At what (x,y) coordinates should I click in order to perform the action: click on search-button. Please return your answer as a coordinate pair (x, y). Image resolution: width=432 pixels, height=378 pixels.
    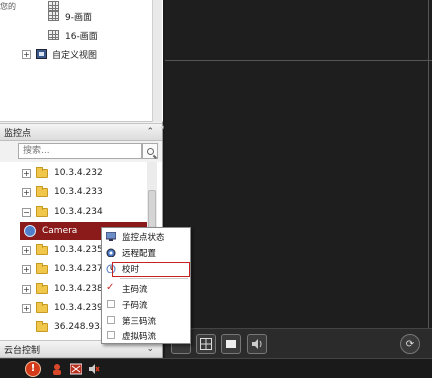
    Looking at the image, I should click on (150, 151).